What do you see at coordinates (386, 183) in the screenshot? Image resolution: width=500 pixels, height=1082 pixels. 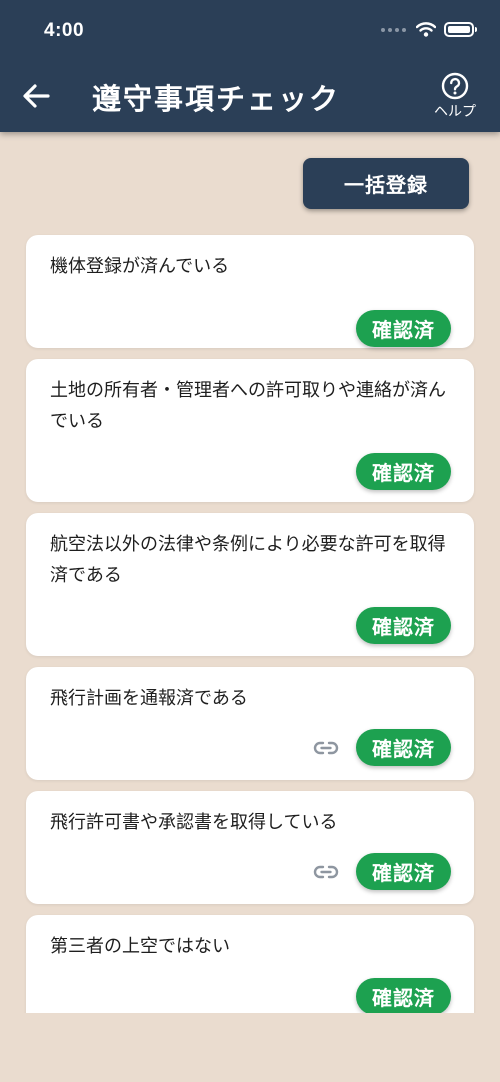 I see `bulk-register-button: 一括登録` at bounding box center [386, 183].